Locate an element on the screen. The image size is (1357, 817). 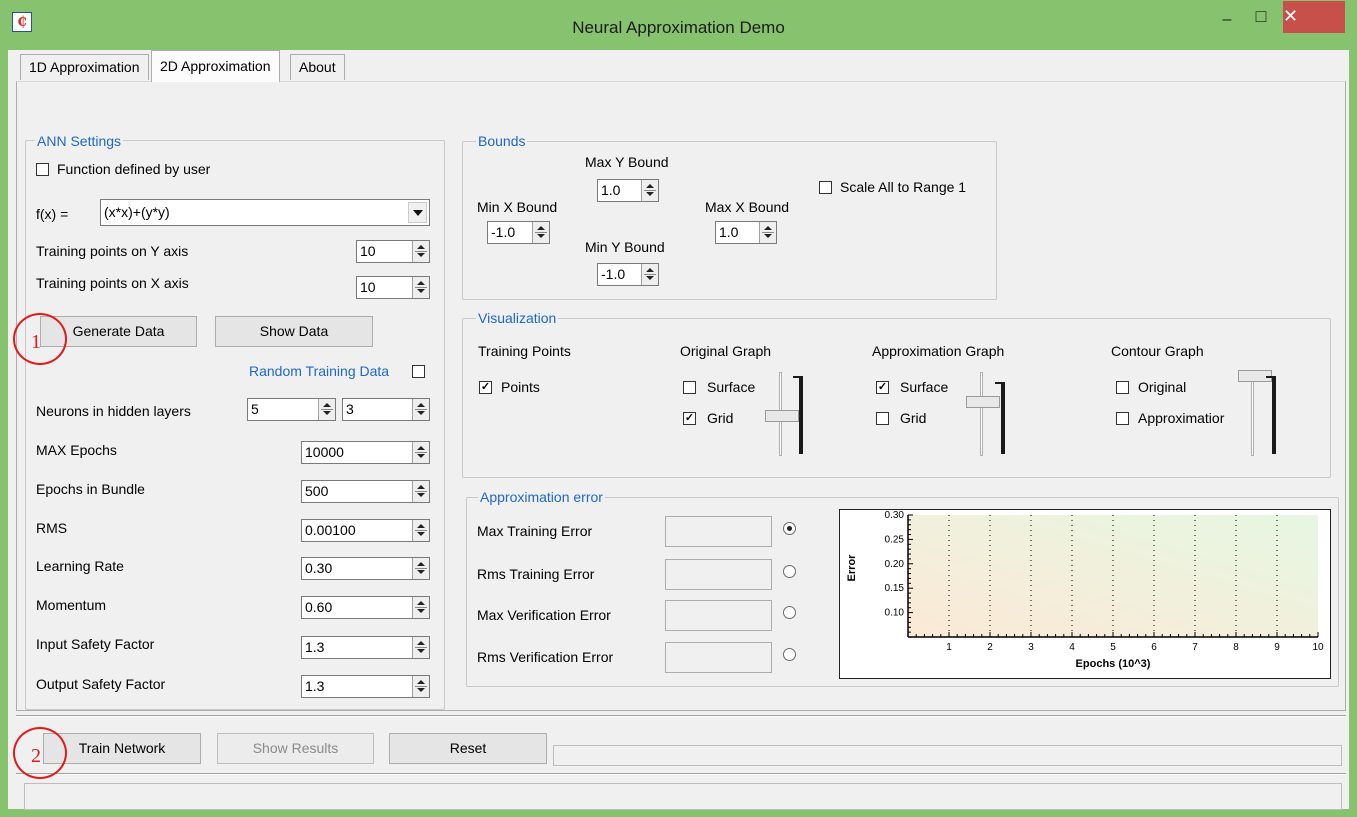
learning-rate-label: Learning Rate is located at coordinates (80, 566).